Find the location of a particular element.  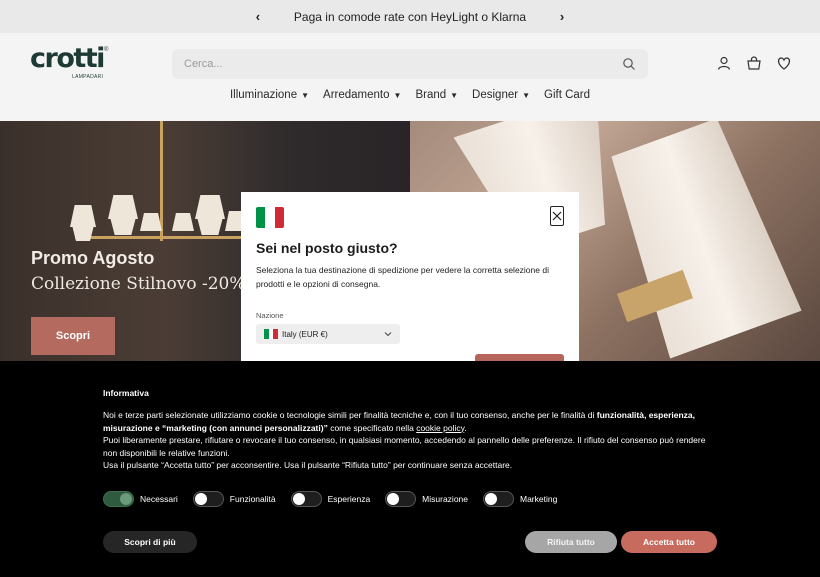

cookie-policy-link: cookie policy is located at coordinates (440, 428).